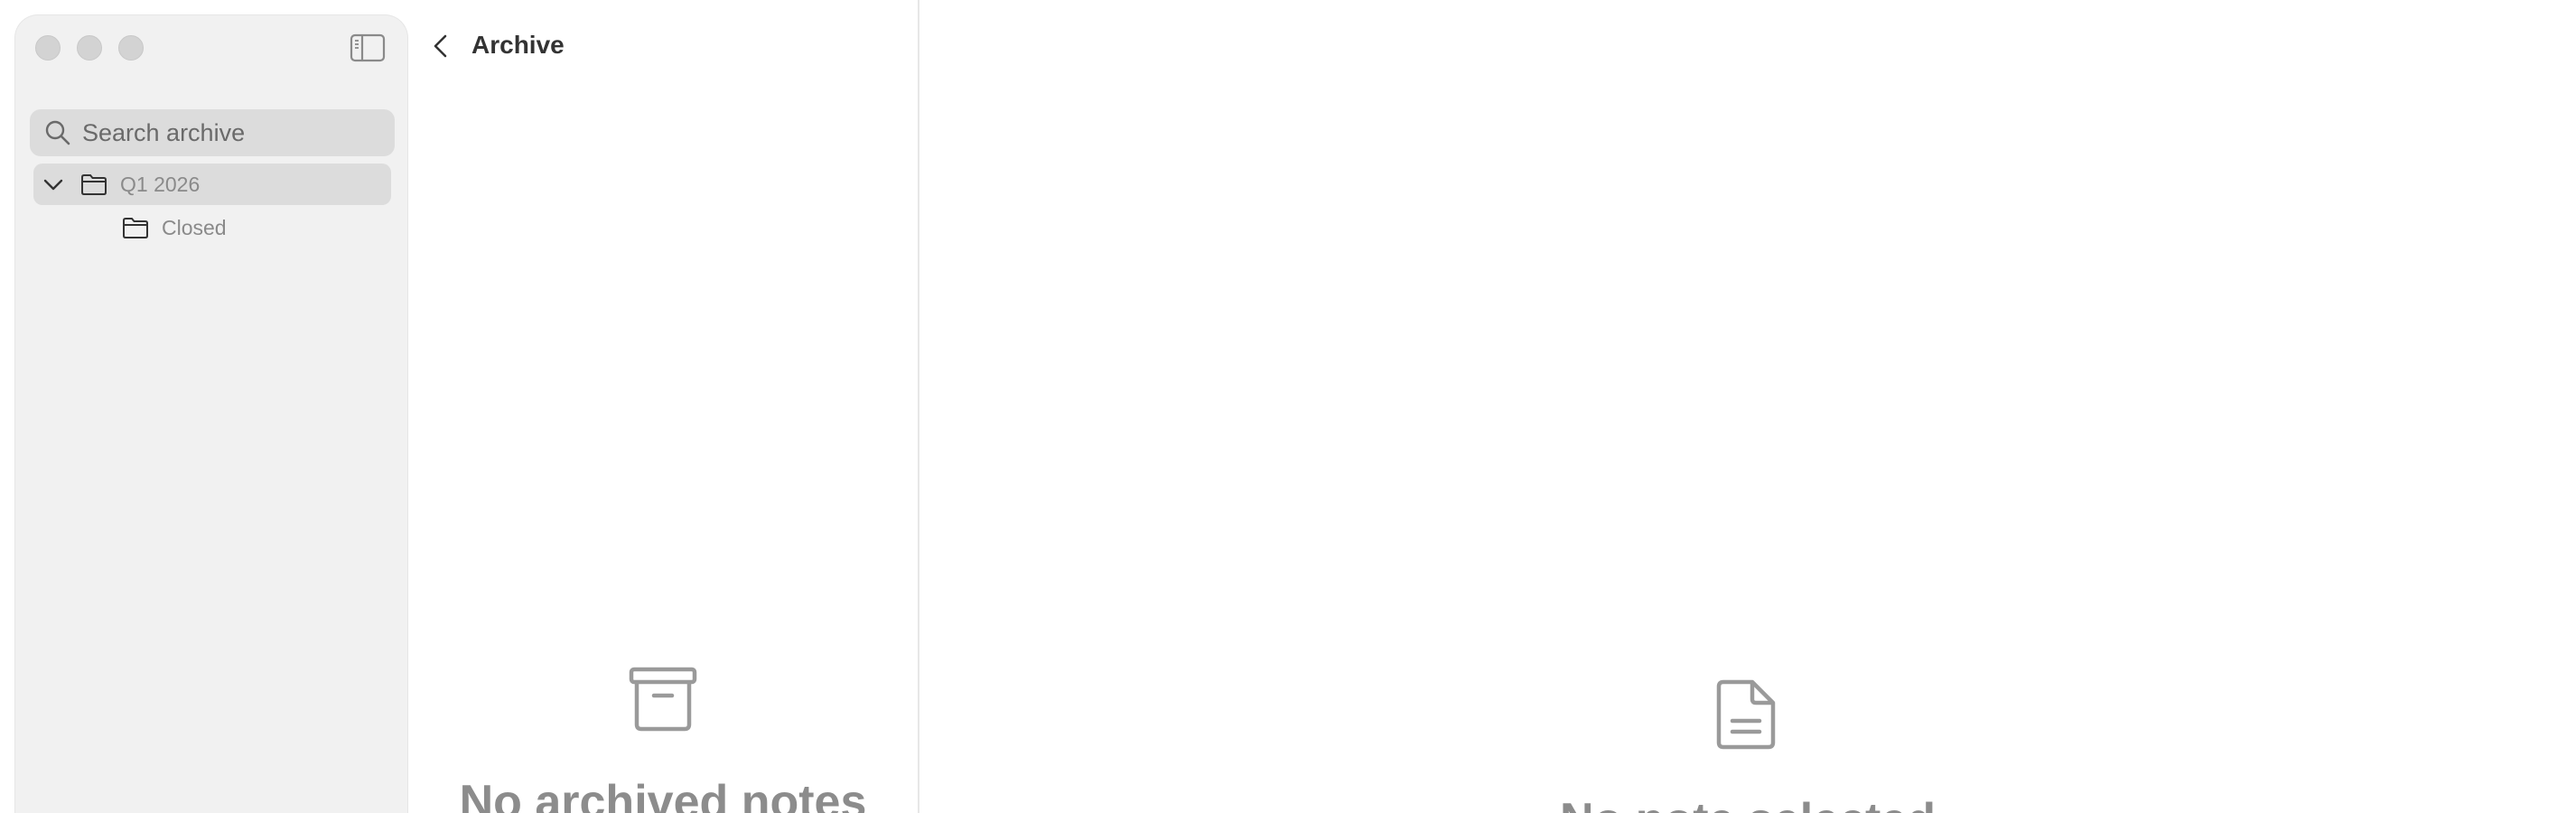  Describe the element at coordinates (194, 227) in the screenshot. I see `folder-label: Closed` at that location.